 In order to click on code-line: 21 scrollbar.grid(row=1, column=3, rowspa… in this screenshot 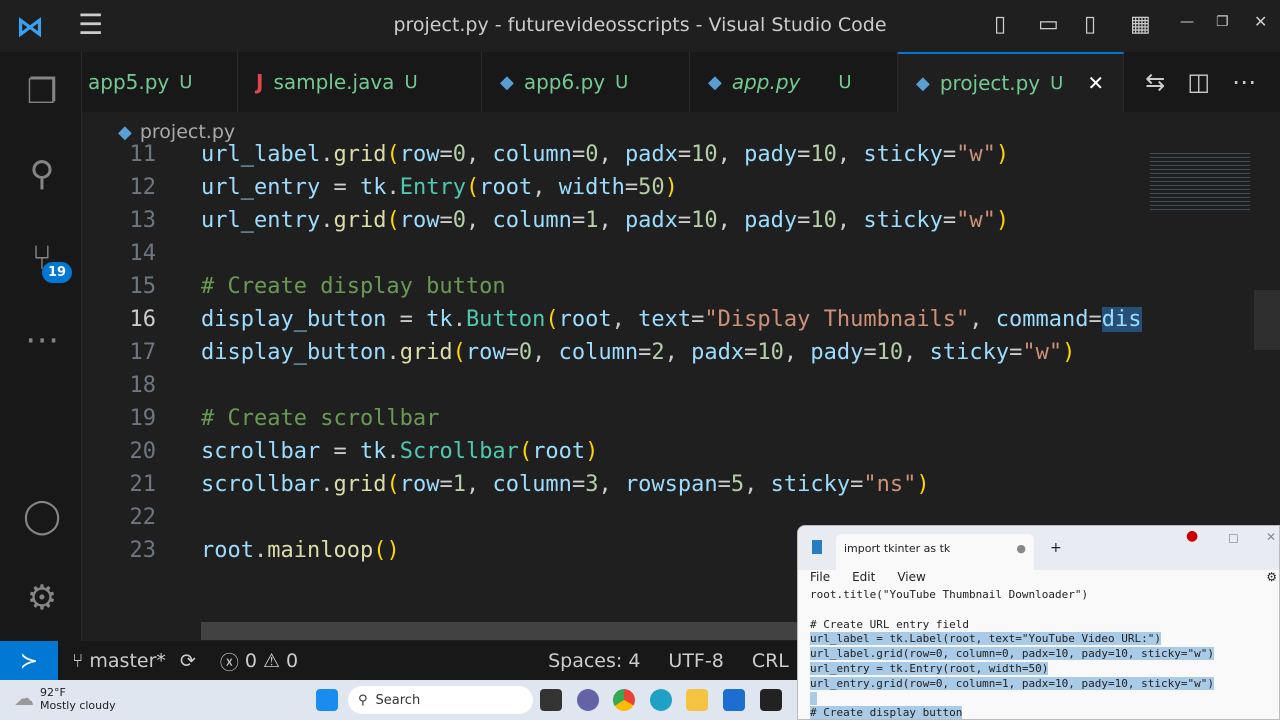, I will do `click(614, 484)`.